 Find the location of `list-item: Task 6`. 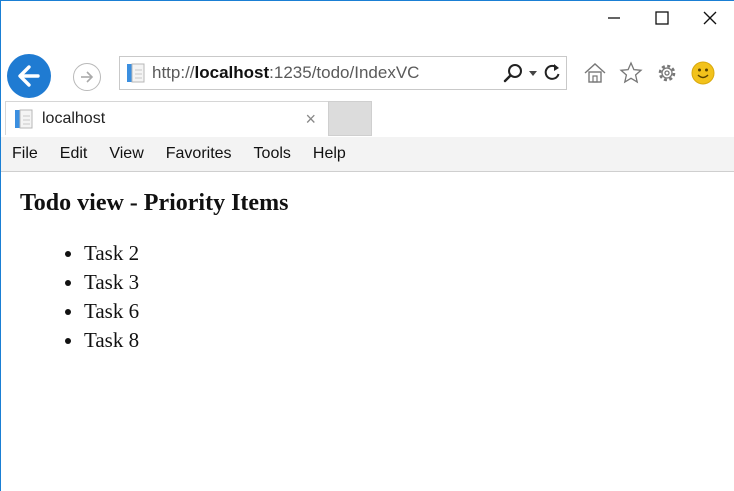

list-item: Task 6 is located at coordinates (409, 311).